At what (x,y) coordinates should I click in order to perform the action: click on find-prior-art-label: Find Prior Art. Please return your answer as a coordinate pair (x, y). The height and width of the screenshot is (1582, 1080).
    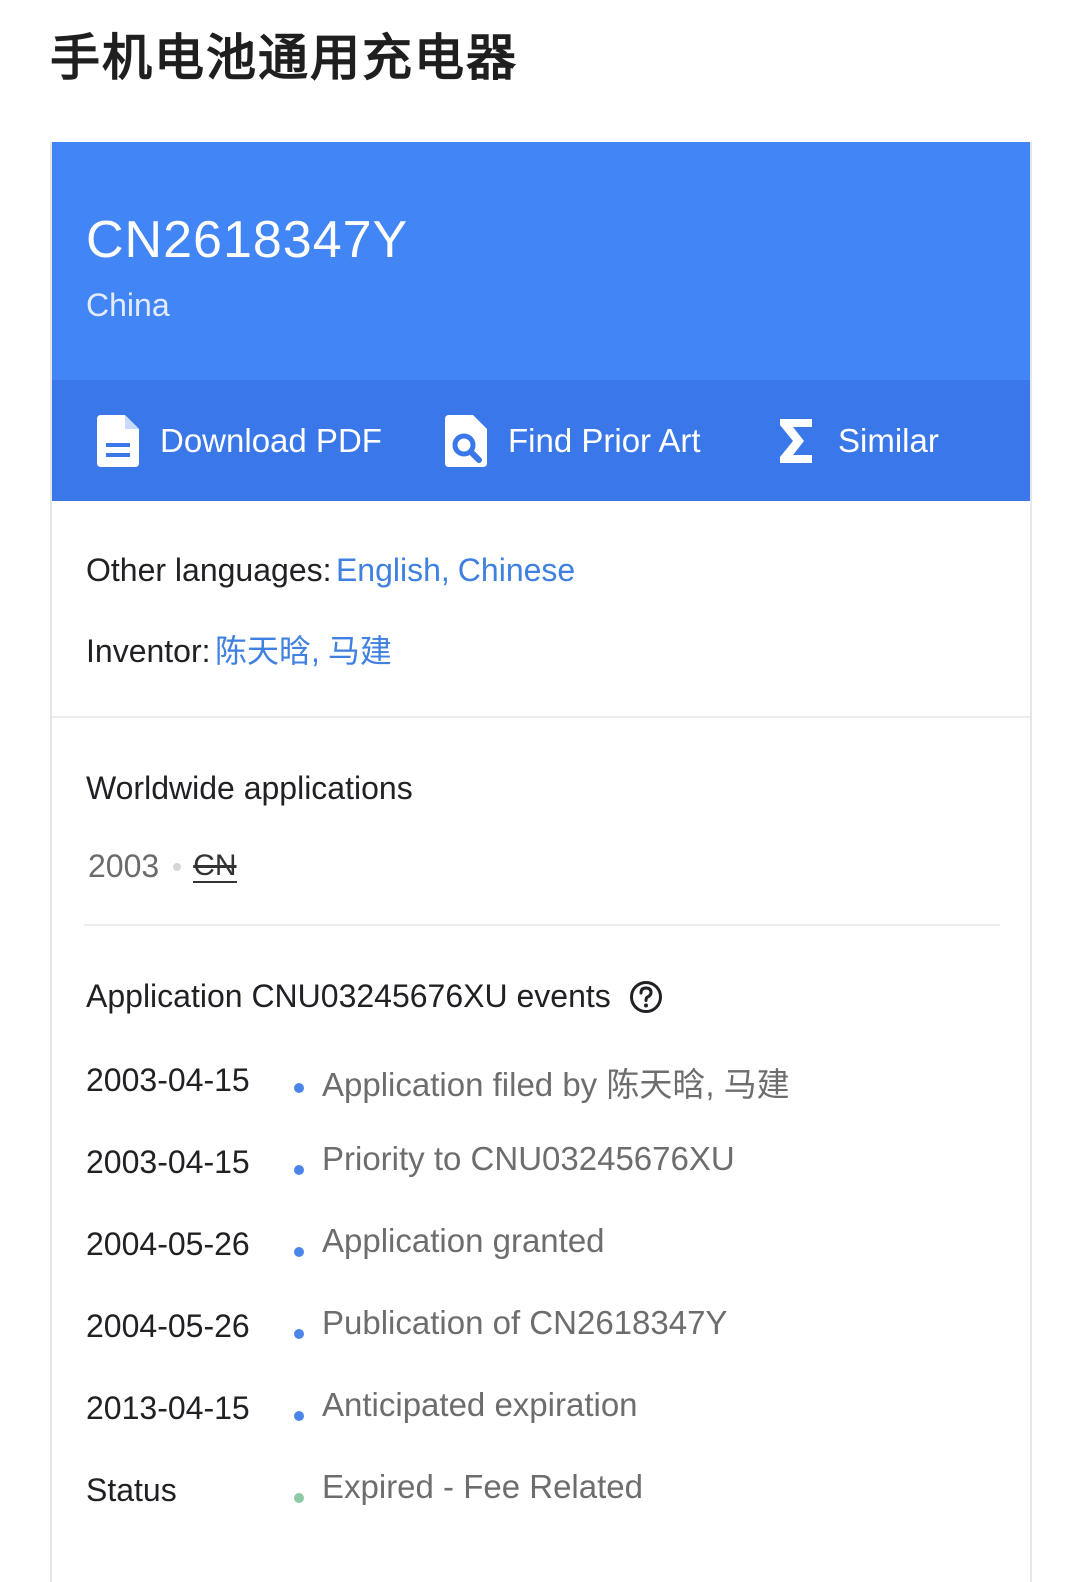
    Looking at the image, I should click on (604, 440).